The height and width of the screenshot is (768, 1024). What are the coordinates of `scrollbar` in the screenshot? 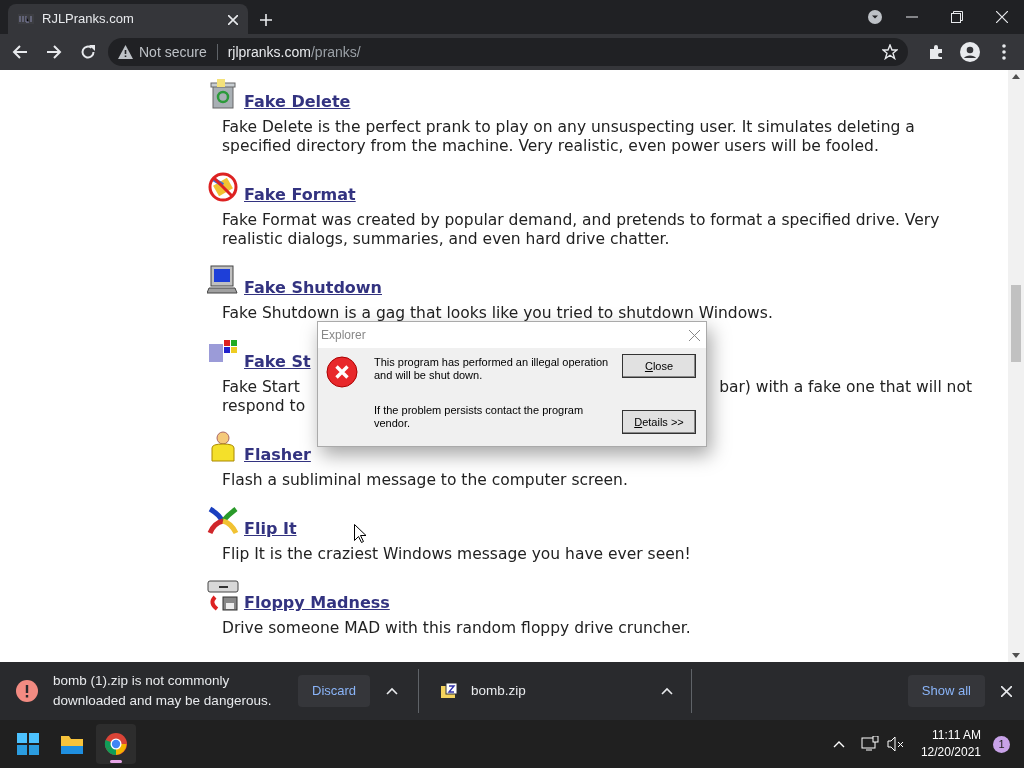 It's located at (1016, 366).